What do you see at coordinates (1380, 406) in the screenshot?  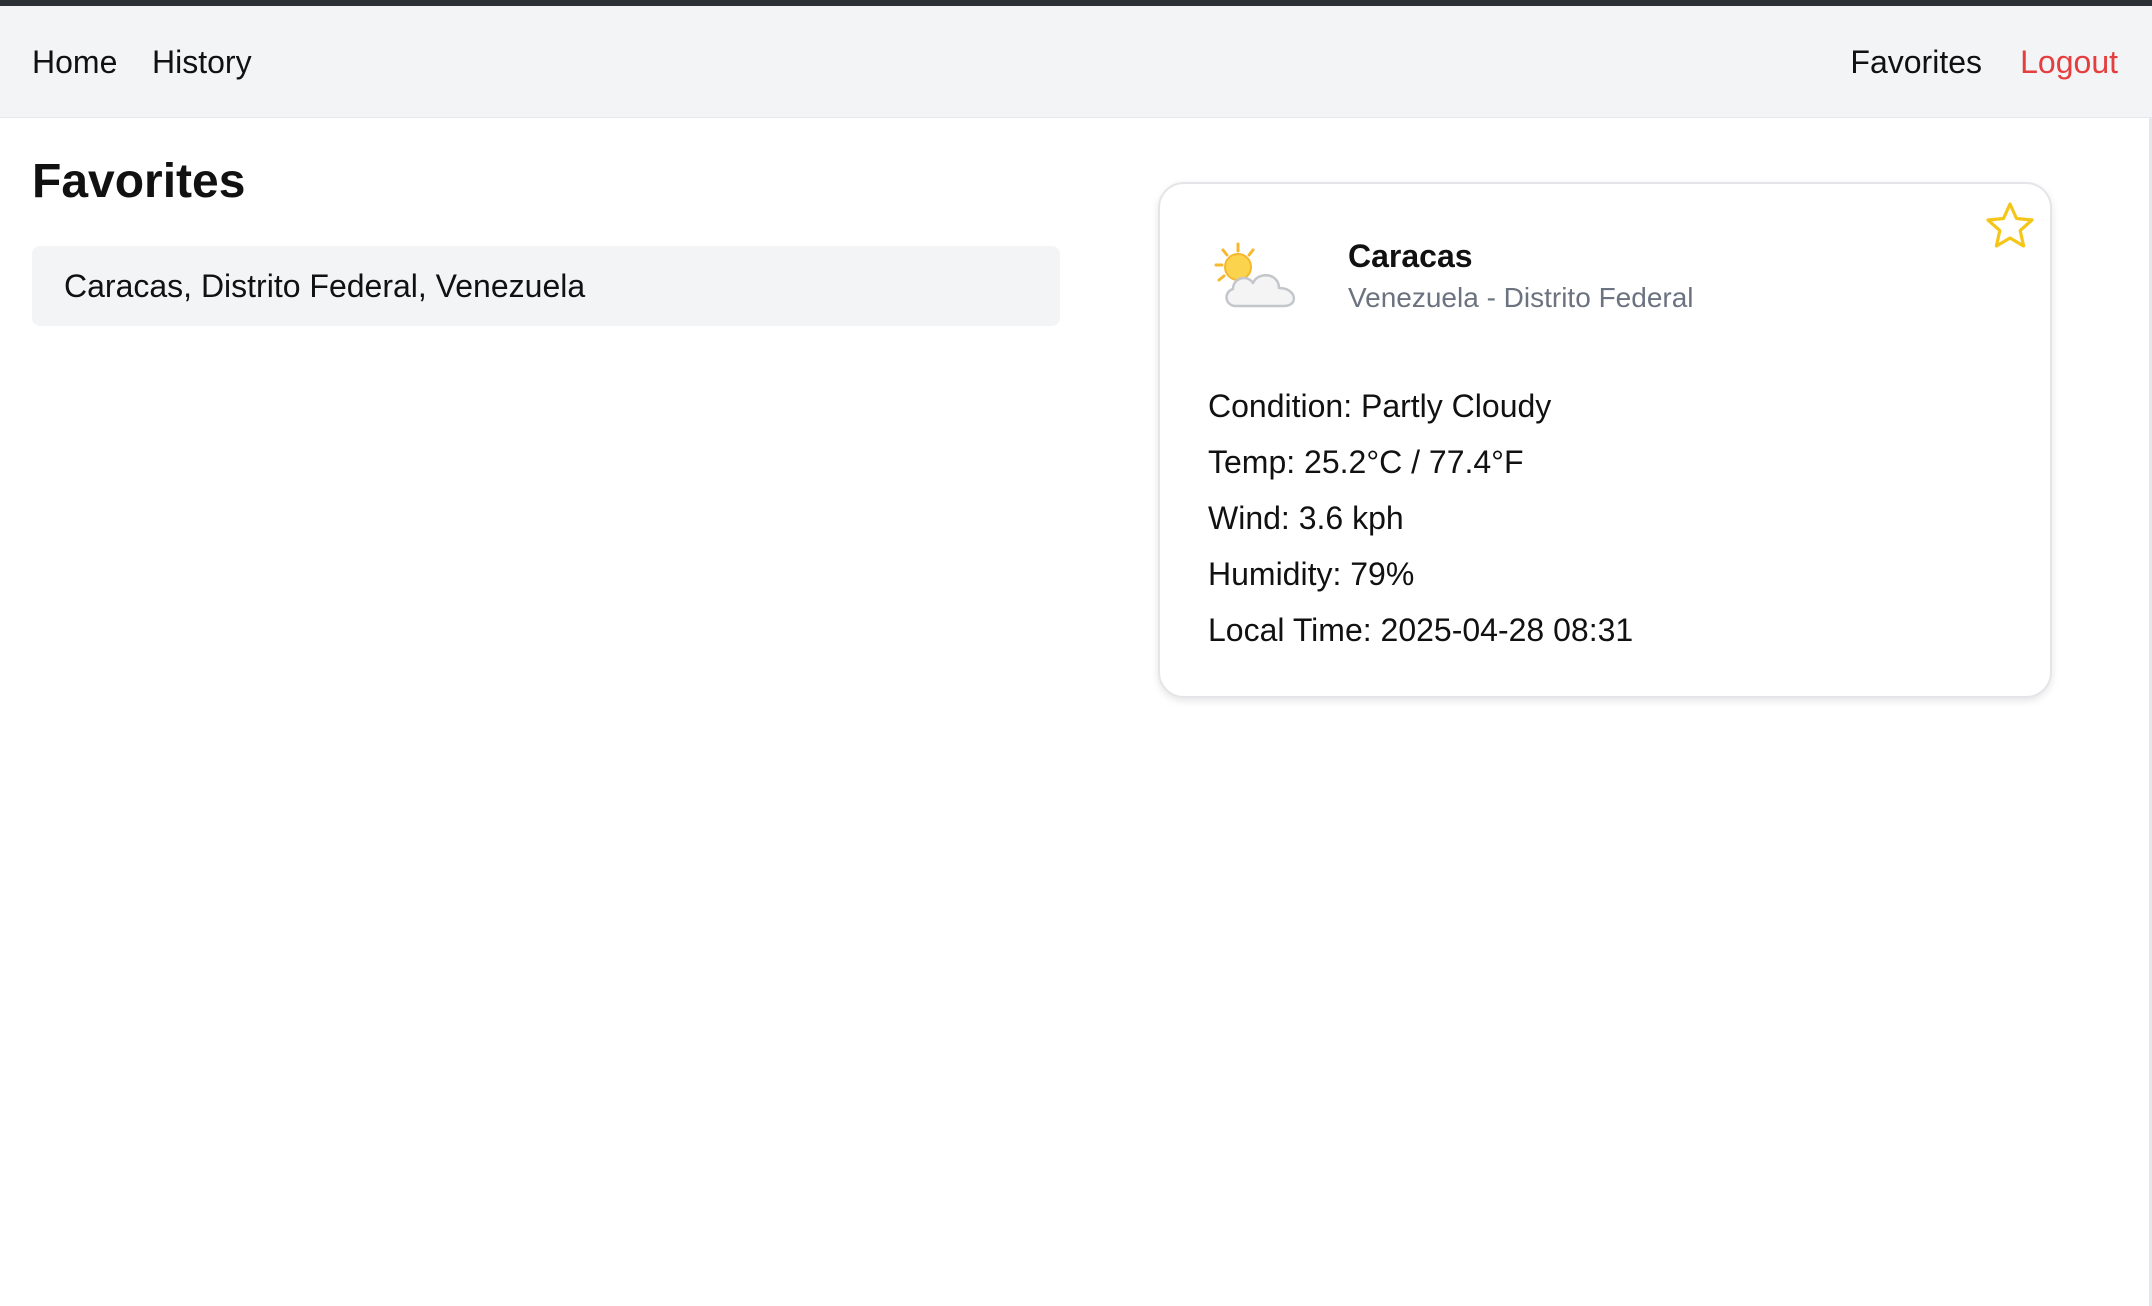 I see `condition-text: Condition: Partly Cloudy` at bounding box center [1380, 406].